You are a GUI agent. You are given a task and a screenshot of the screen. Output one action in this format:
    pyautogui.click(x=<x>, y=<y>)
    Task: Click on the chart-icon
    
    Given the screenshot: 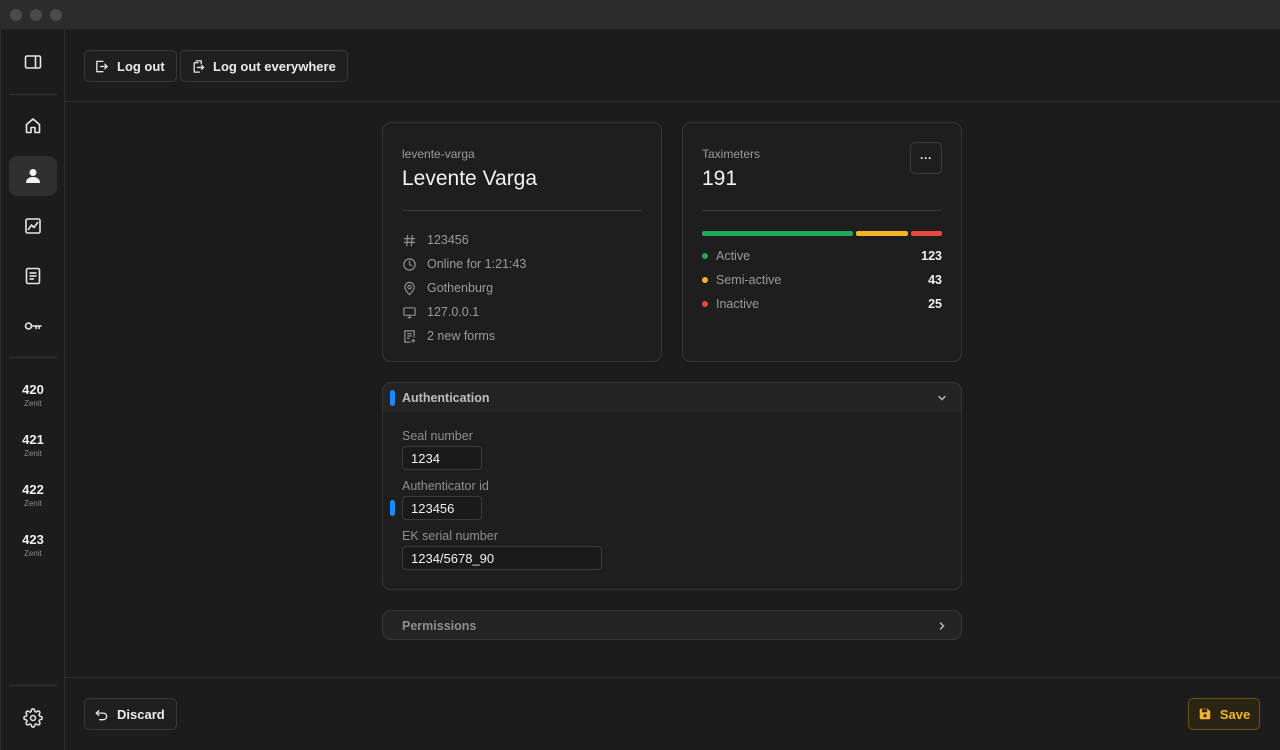 What is the action you would take?
    pyautogui.click(x=33, y=226)
    